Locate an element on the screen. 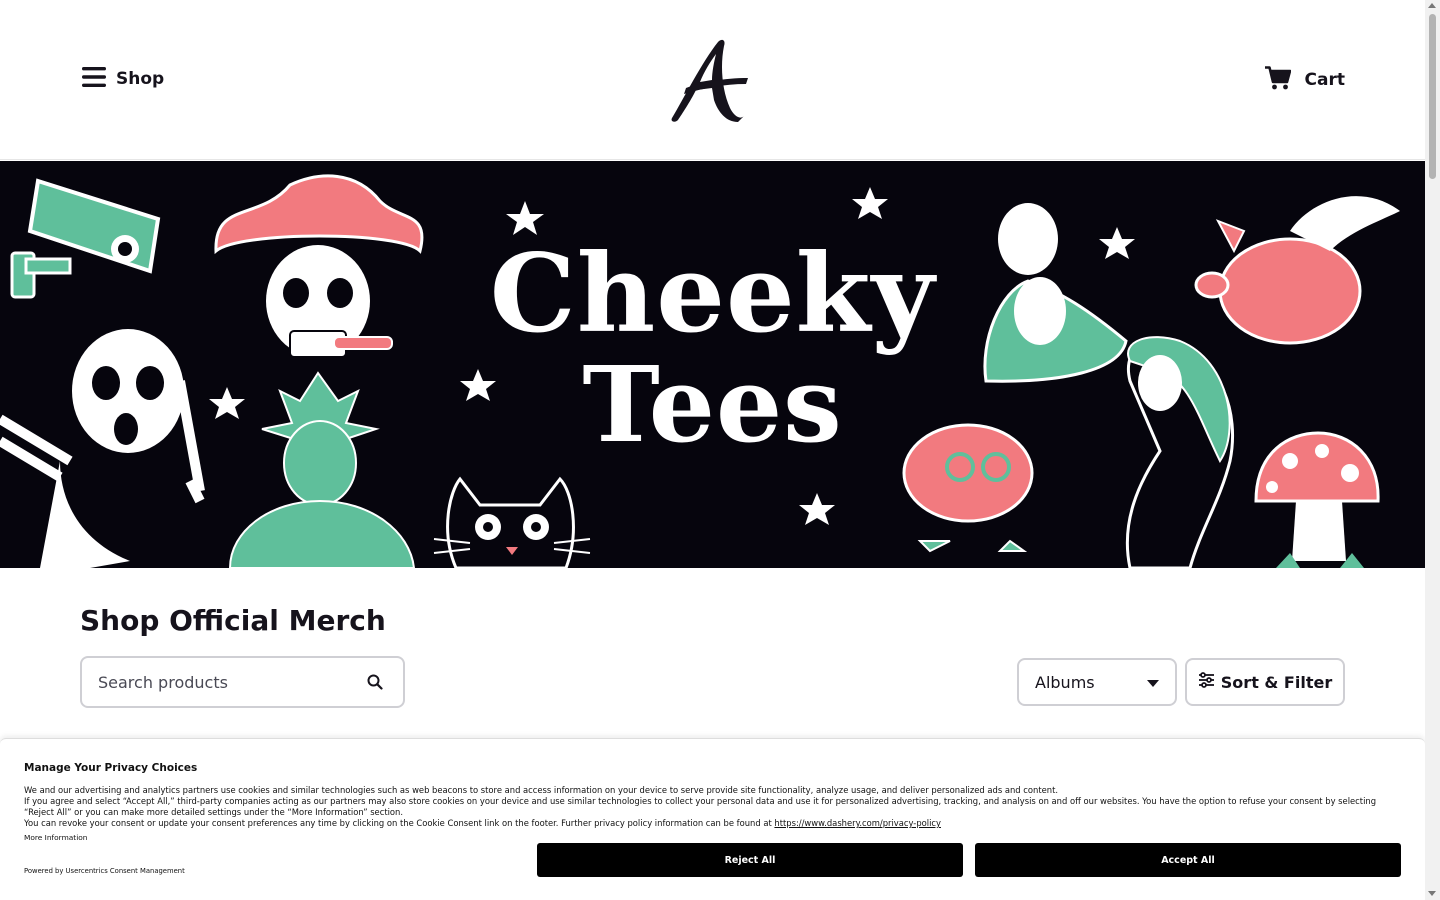 This screenshot has width=1440, height=900. cart-label: Cart is located at coordinates (1324, 80).